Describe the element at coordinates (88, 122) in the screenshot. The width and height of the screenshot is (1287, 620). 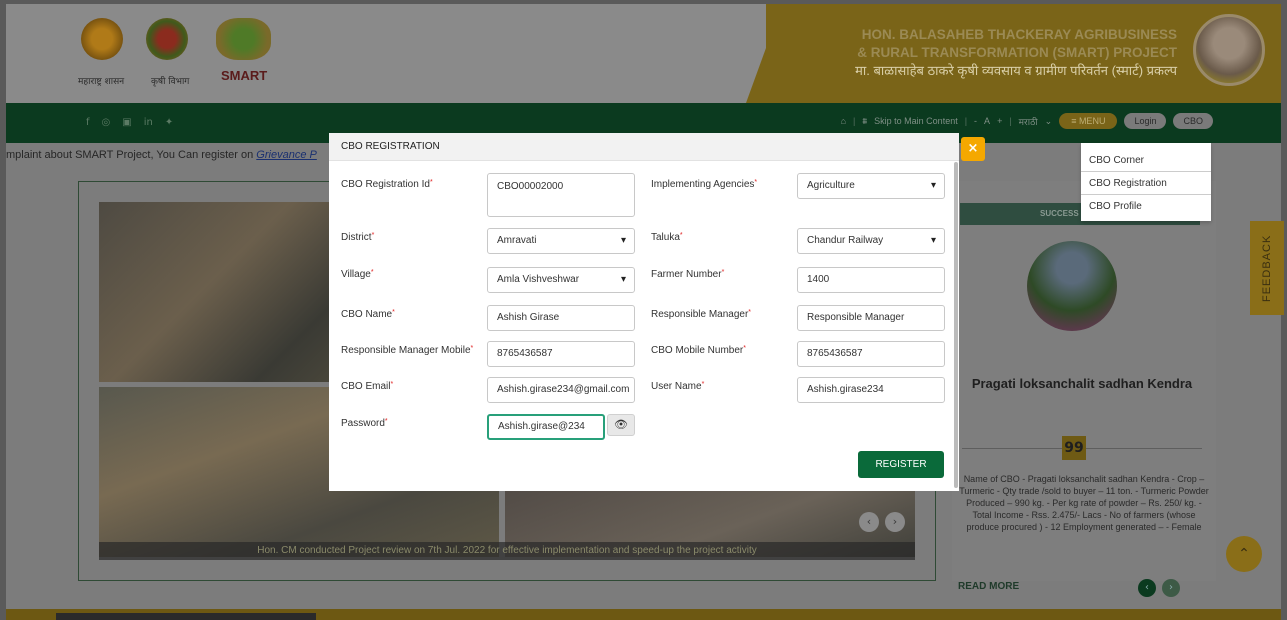
I see `facebook-icon: f` at that location.